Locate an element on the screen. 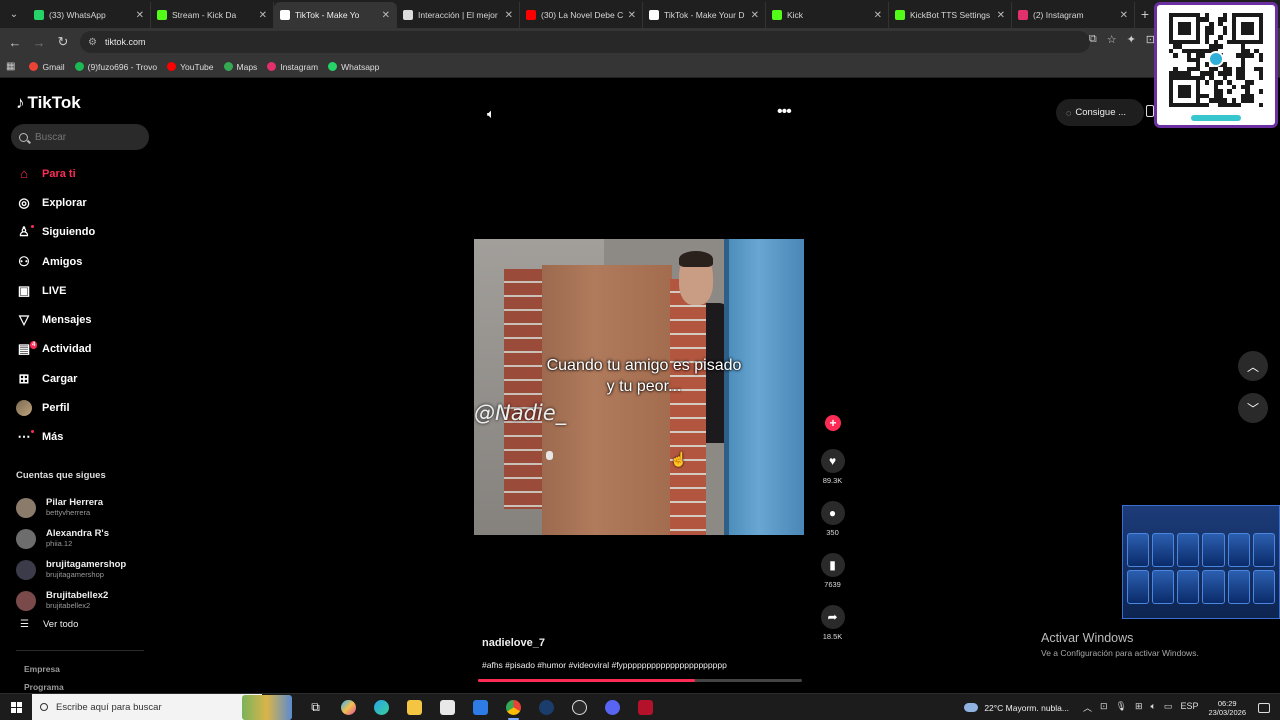  language-indicator: ESP is located at coordinates (1189, 707).